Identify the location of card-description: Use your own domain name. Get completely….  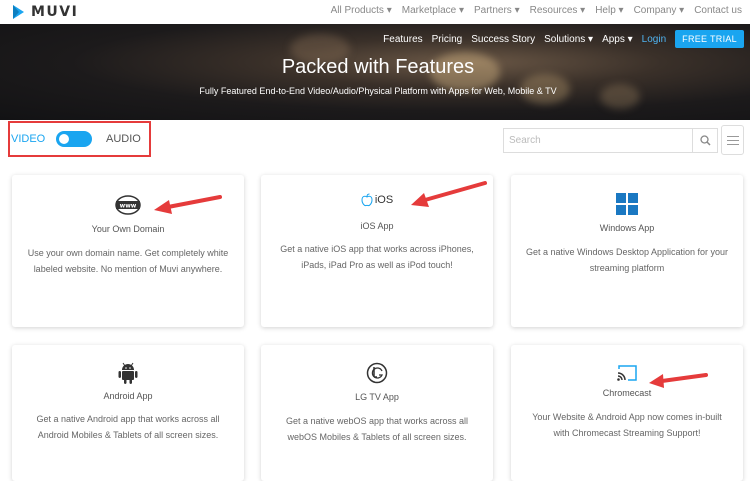
(128, 261).